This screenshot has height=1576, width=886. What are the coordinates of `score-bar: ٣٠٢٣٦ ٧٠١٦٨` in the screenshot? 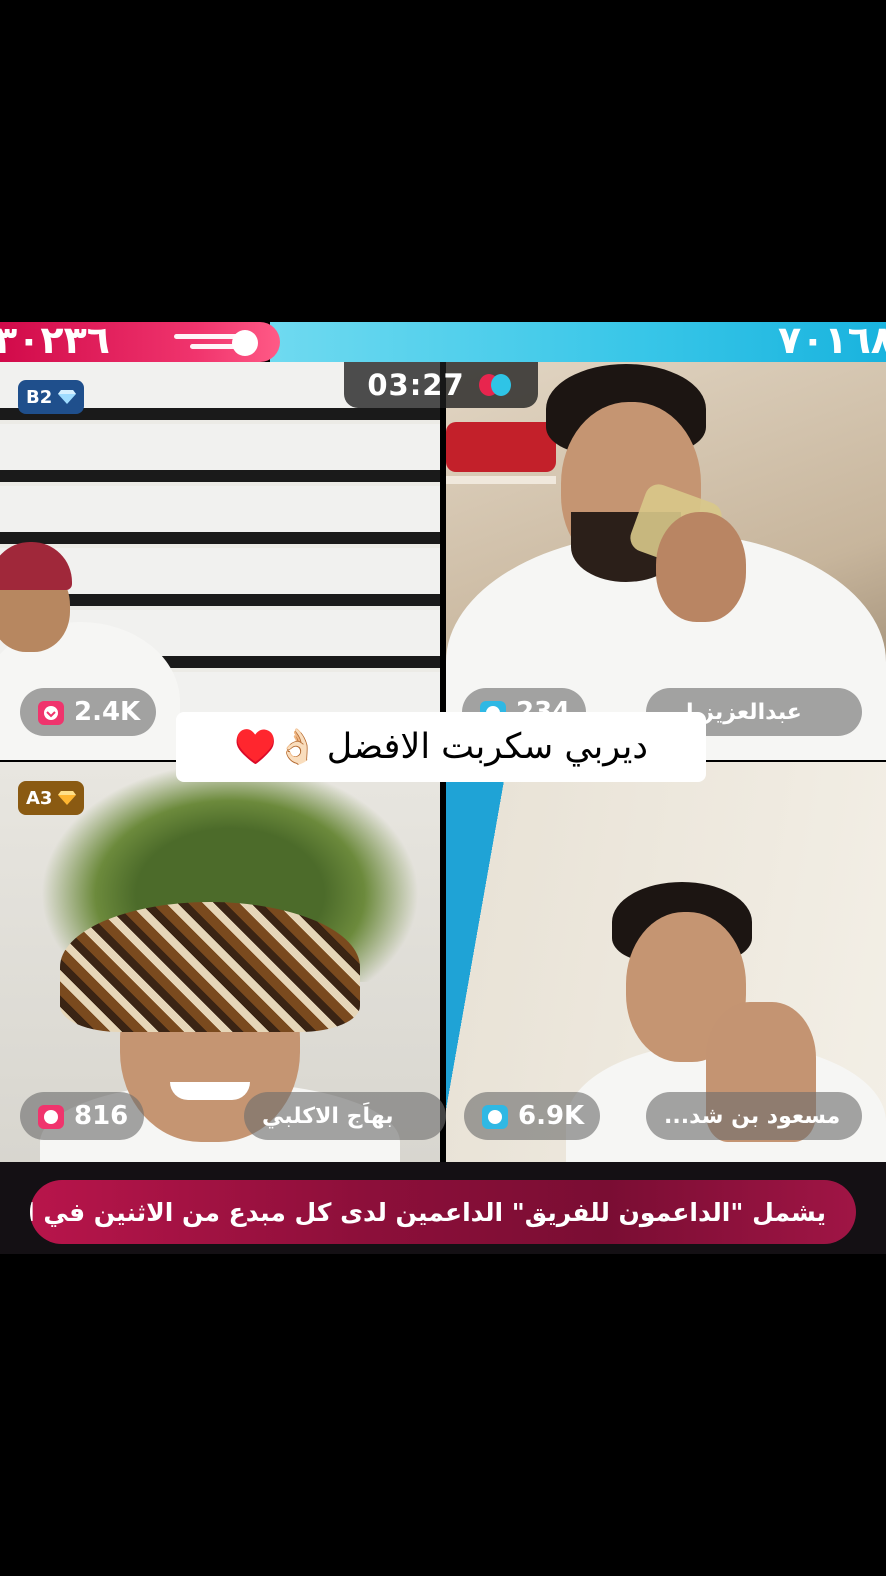 It's located at (443, 342).